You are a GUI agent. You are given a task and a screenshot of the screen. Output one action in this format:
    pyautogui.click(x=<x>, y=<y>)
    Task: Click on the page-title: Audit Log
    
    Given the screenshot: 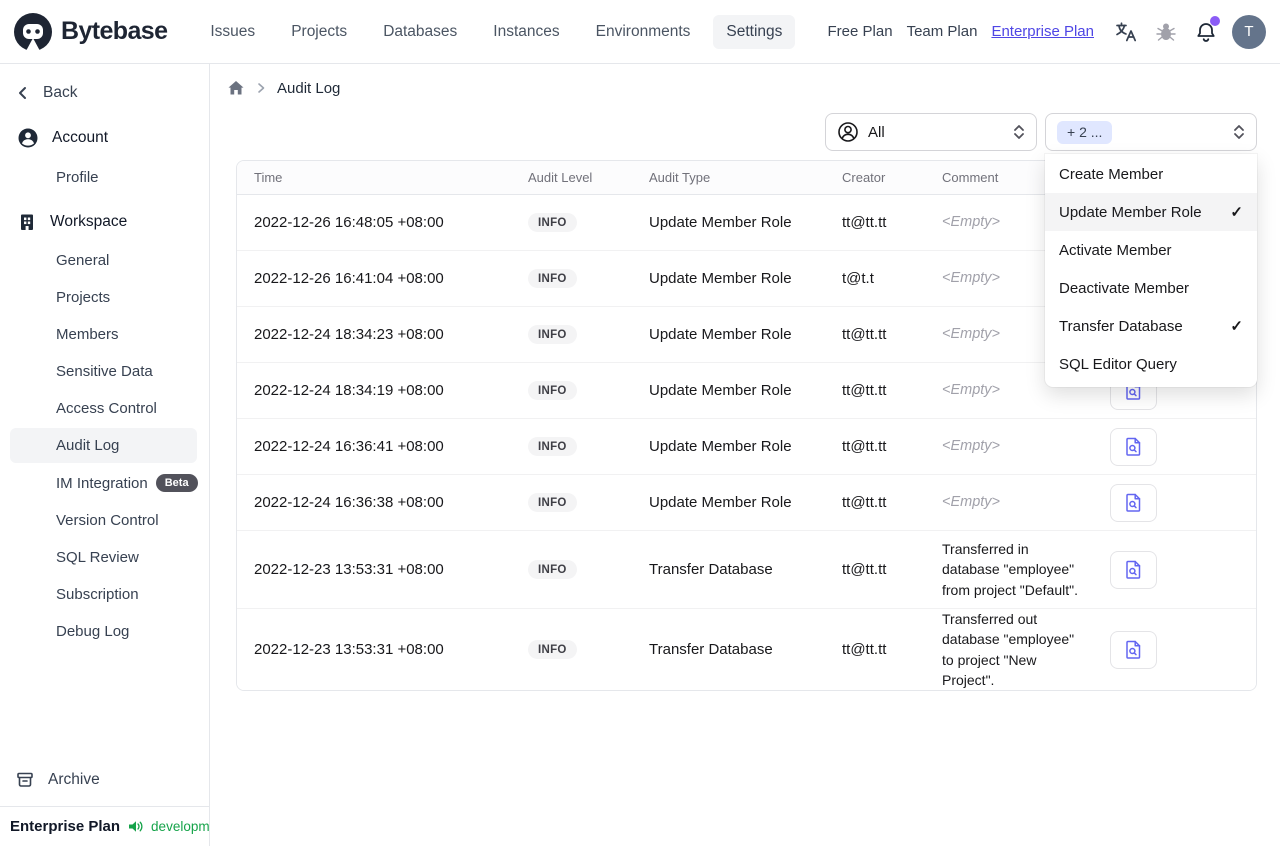 What is the action you would take?
    pyautogui.click(x=309, y=88)
    